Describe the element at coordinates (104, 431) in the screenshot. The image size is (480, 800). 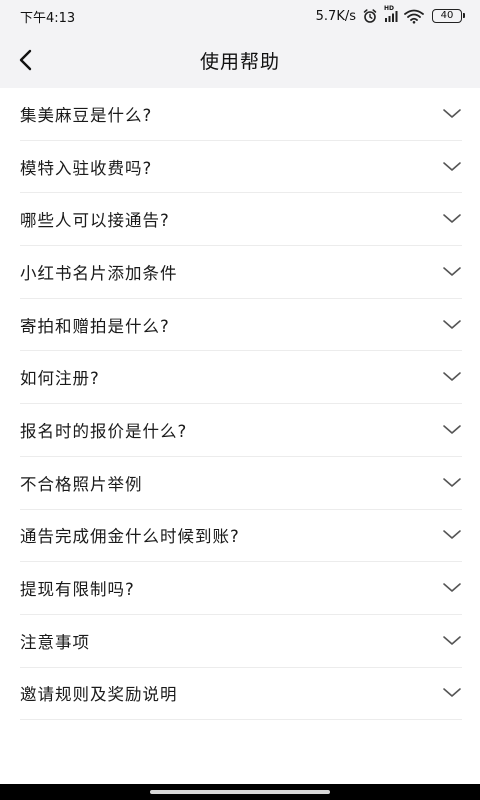
I see `faq-item-label: 报名时的报价是什么?` at that location.